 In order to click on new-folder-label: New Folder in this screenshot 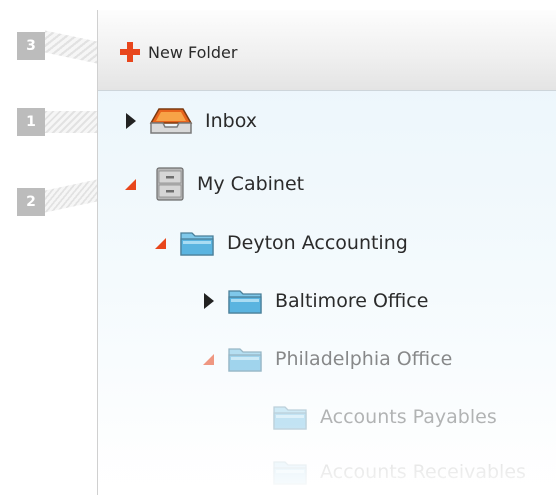, I will do `click(193, 52)`.